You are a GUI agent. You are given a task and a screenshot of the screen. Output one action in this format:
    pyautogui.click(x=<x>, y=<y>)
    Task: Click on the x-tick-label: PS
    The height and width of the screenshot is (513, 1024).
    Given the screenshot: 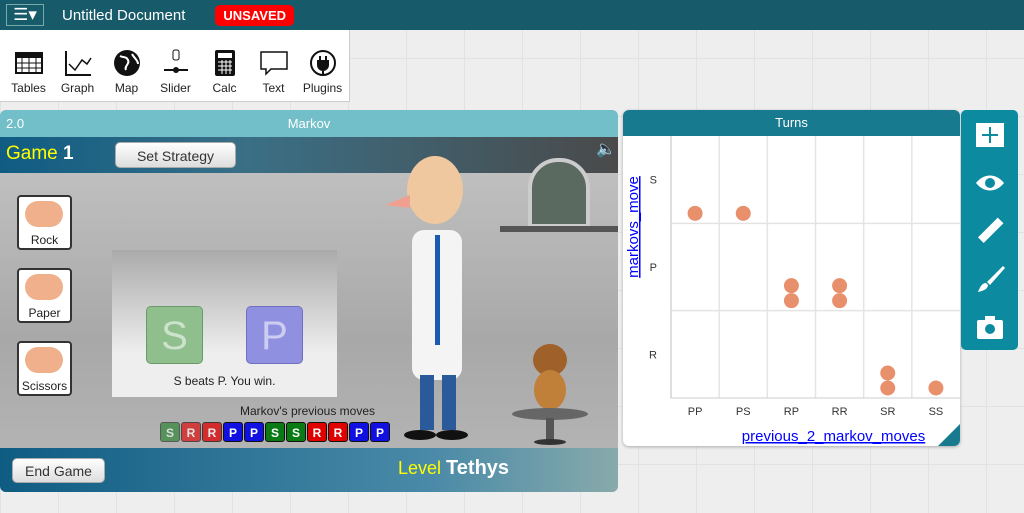 What is the action you would take?
    pyautogui.click(x=743, y=412)
    